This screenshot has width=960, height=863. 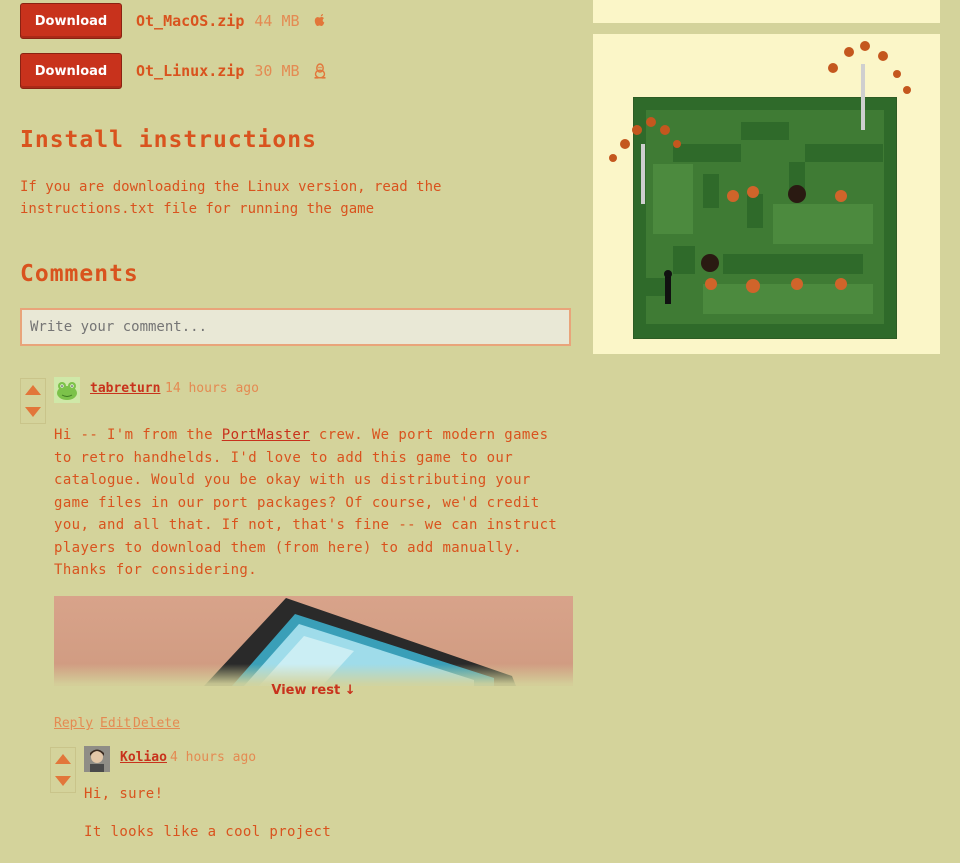 I want to click on delete-link: Delete, so click(x=156, y=723).